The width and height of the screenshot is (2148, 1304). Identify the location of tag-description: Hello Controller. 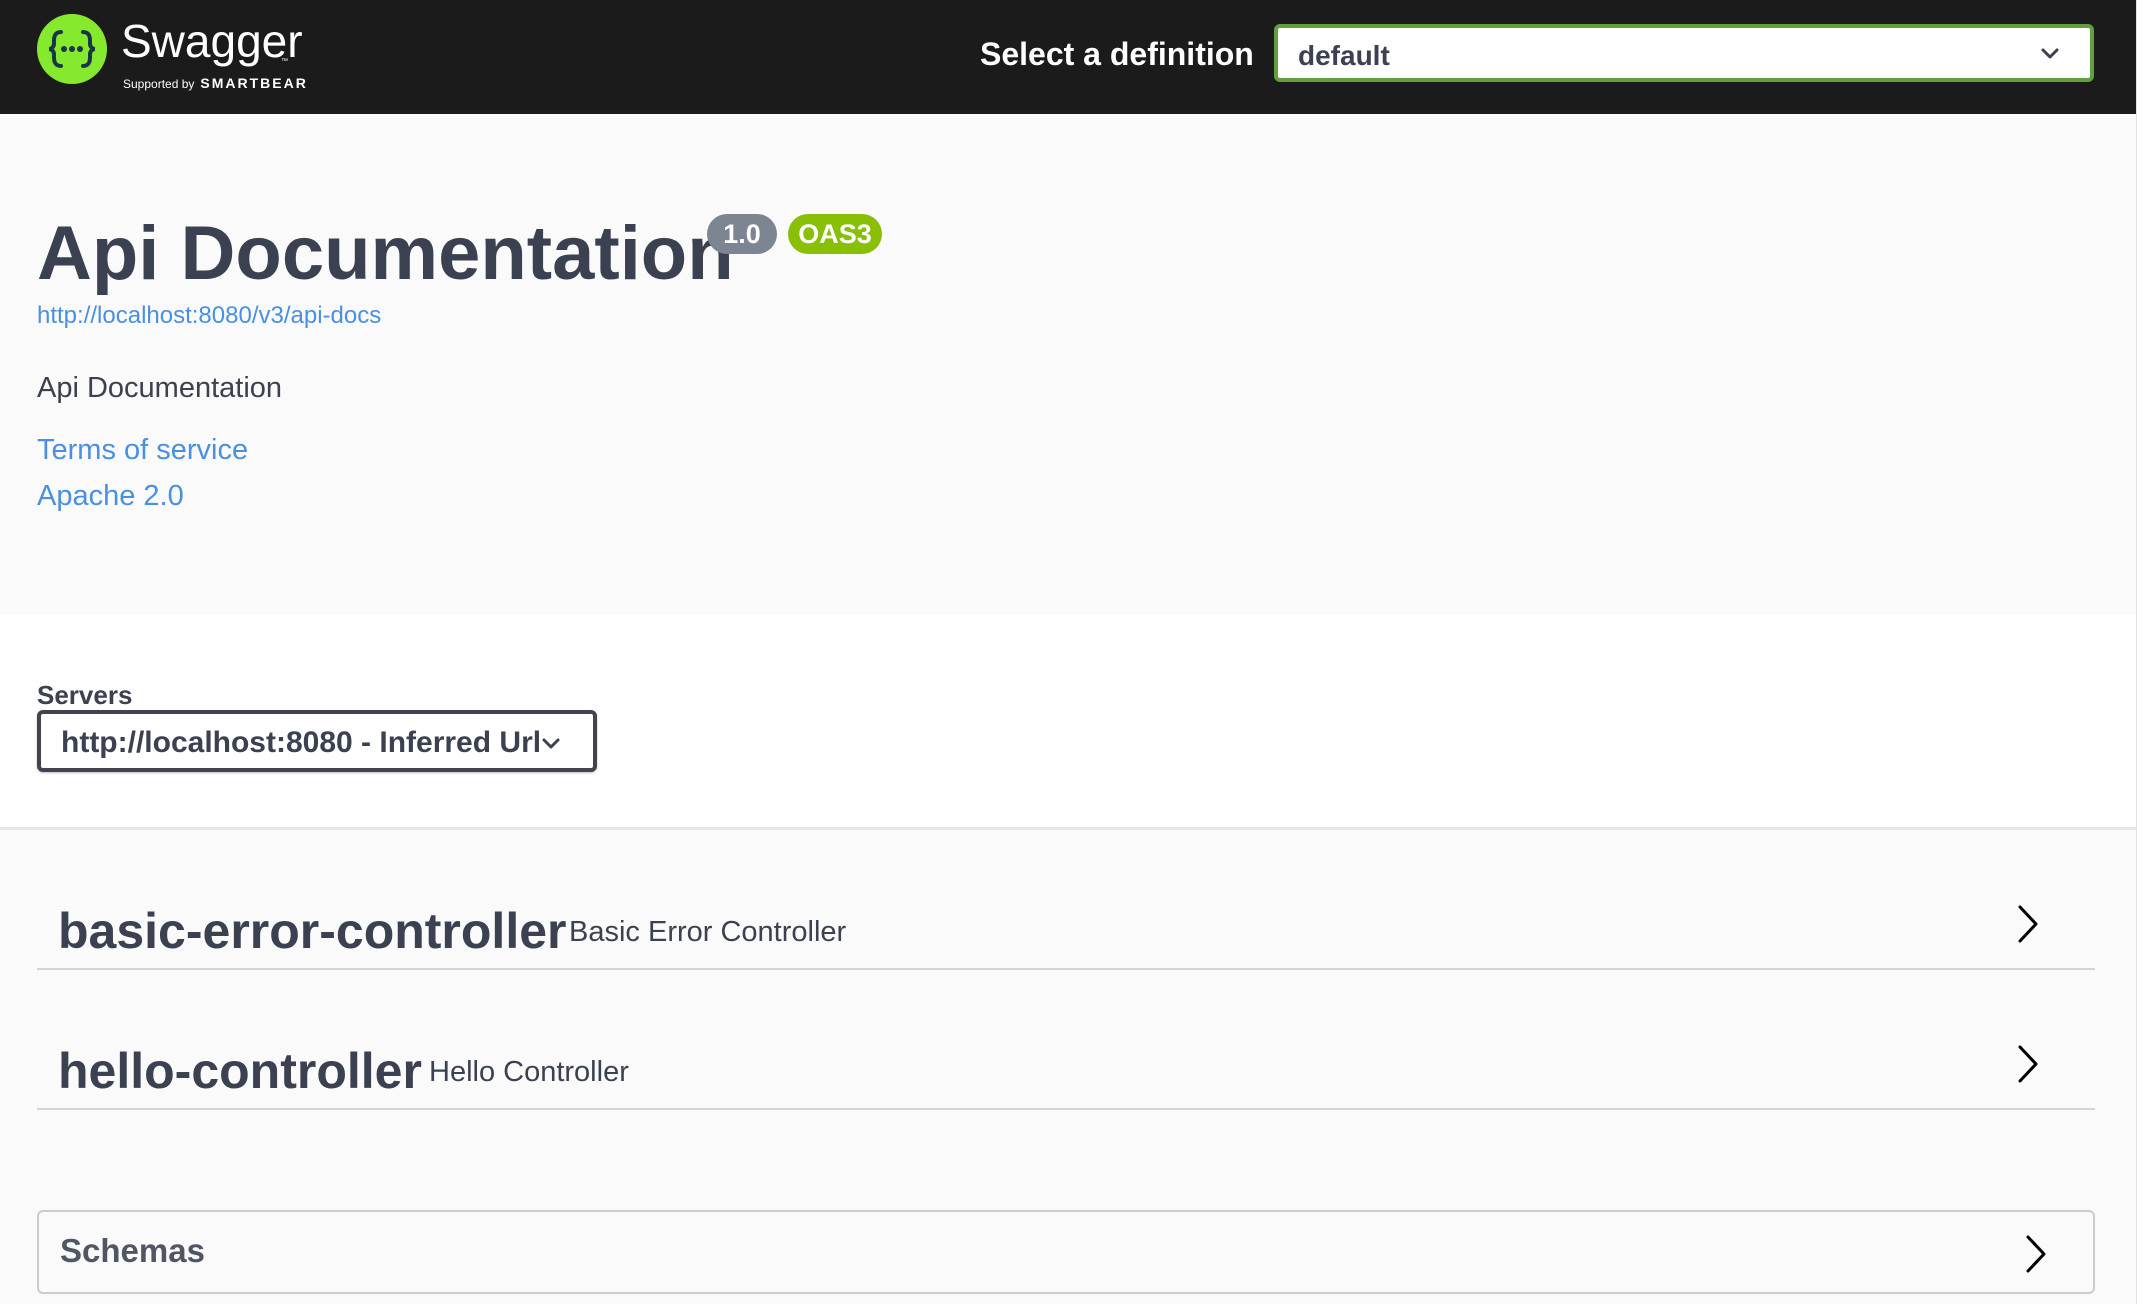
(529, 1072).